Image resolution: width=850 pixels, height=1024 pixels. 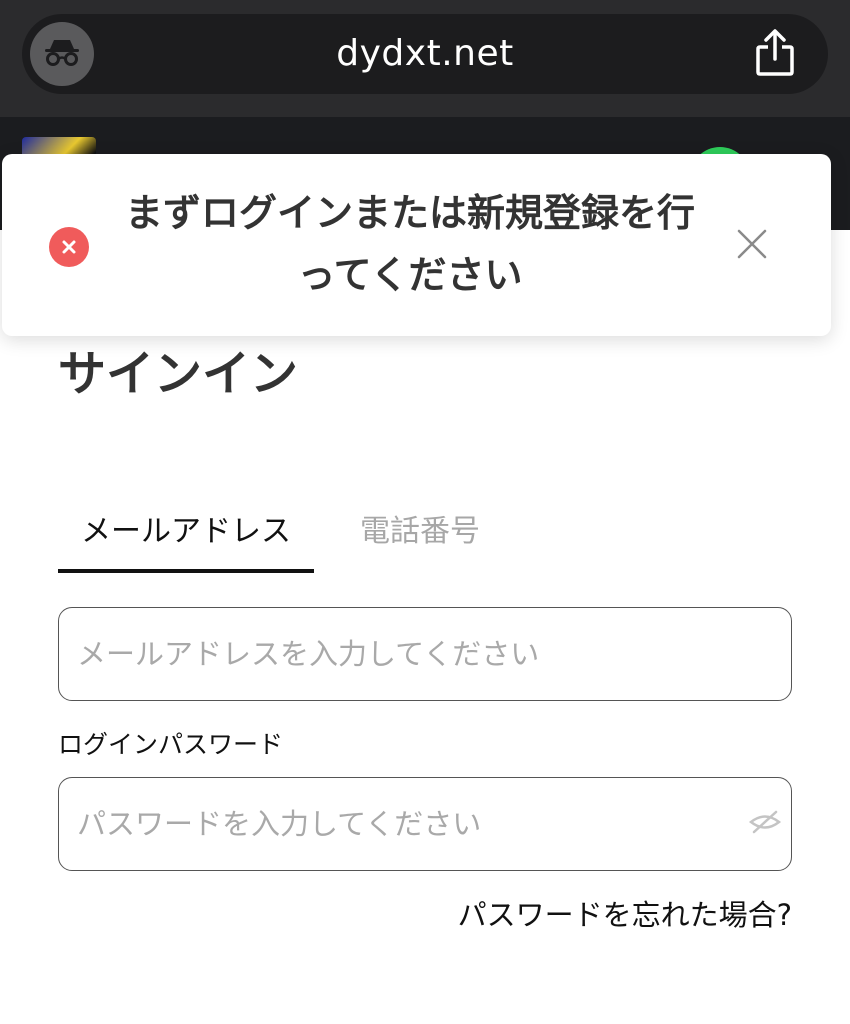 I want to click on email-field-container, so click(x=425, y=654).